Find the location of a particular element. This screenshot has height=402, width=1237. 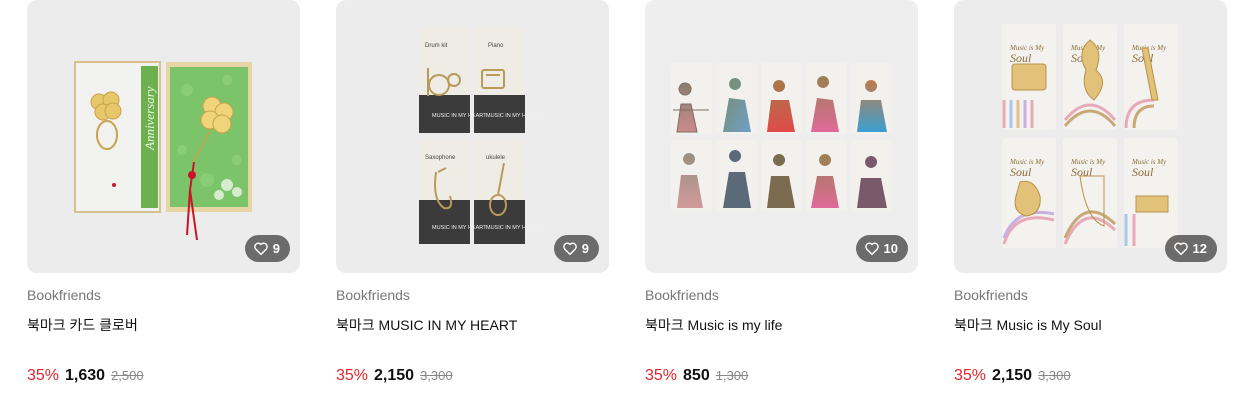

product-title: 북마크 Music is my life is located at coordinates (713, 325).